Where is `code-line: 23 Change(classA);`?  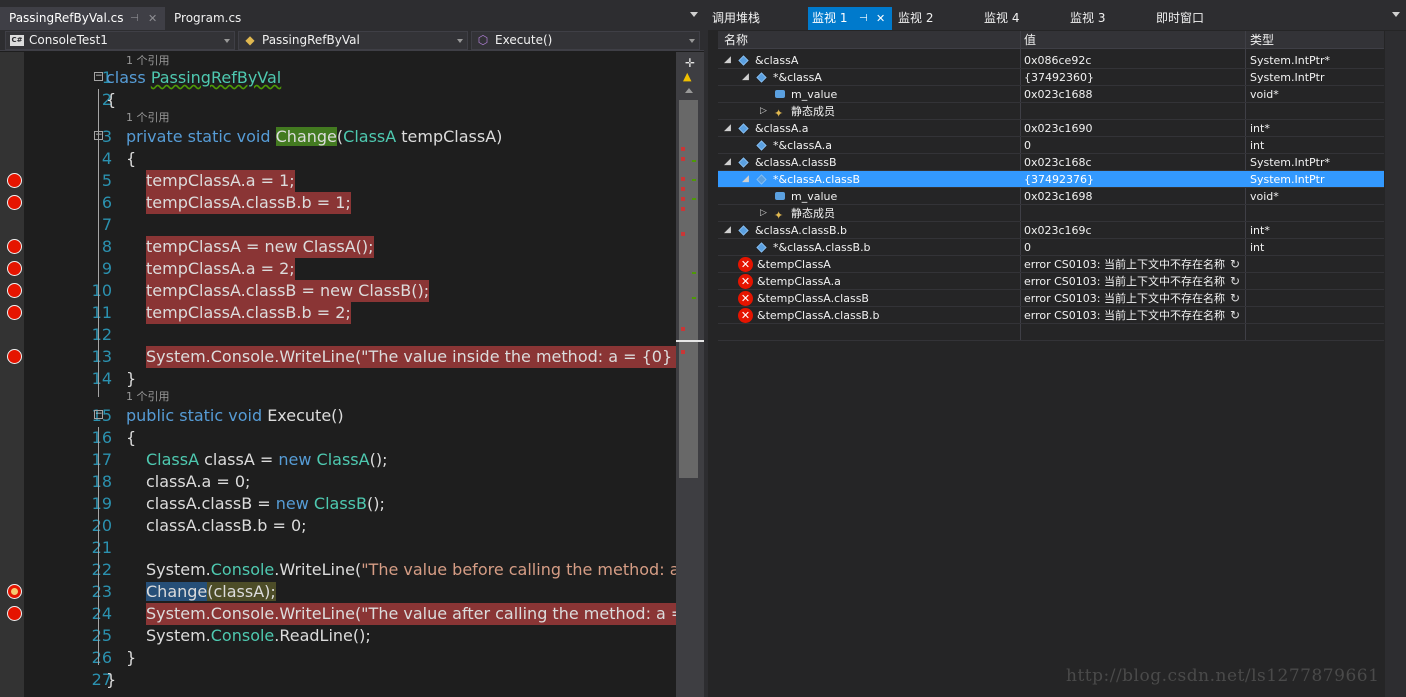
code-line: 23 Change(classA); is located at coordinates (350, 592).